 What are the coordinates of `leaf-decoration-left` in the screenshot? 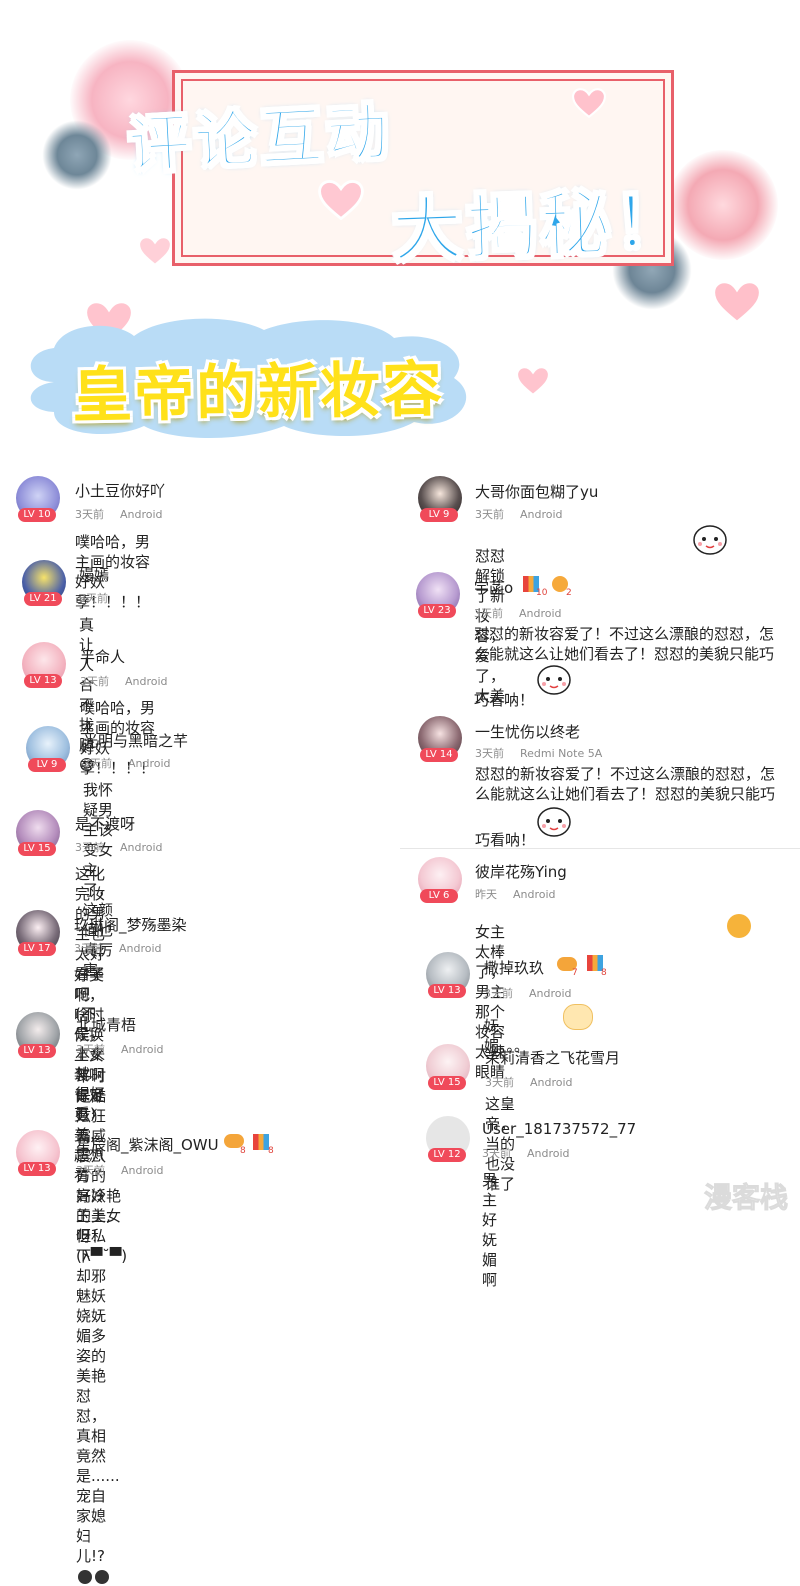 It's located at (77, 155).